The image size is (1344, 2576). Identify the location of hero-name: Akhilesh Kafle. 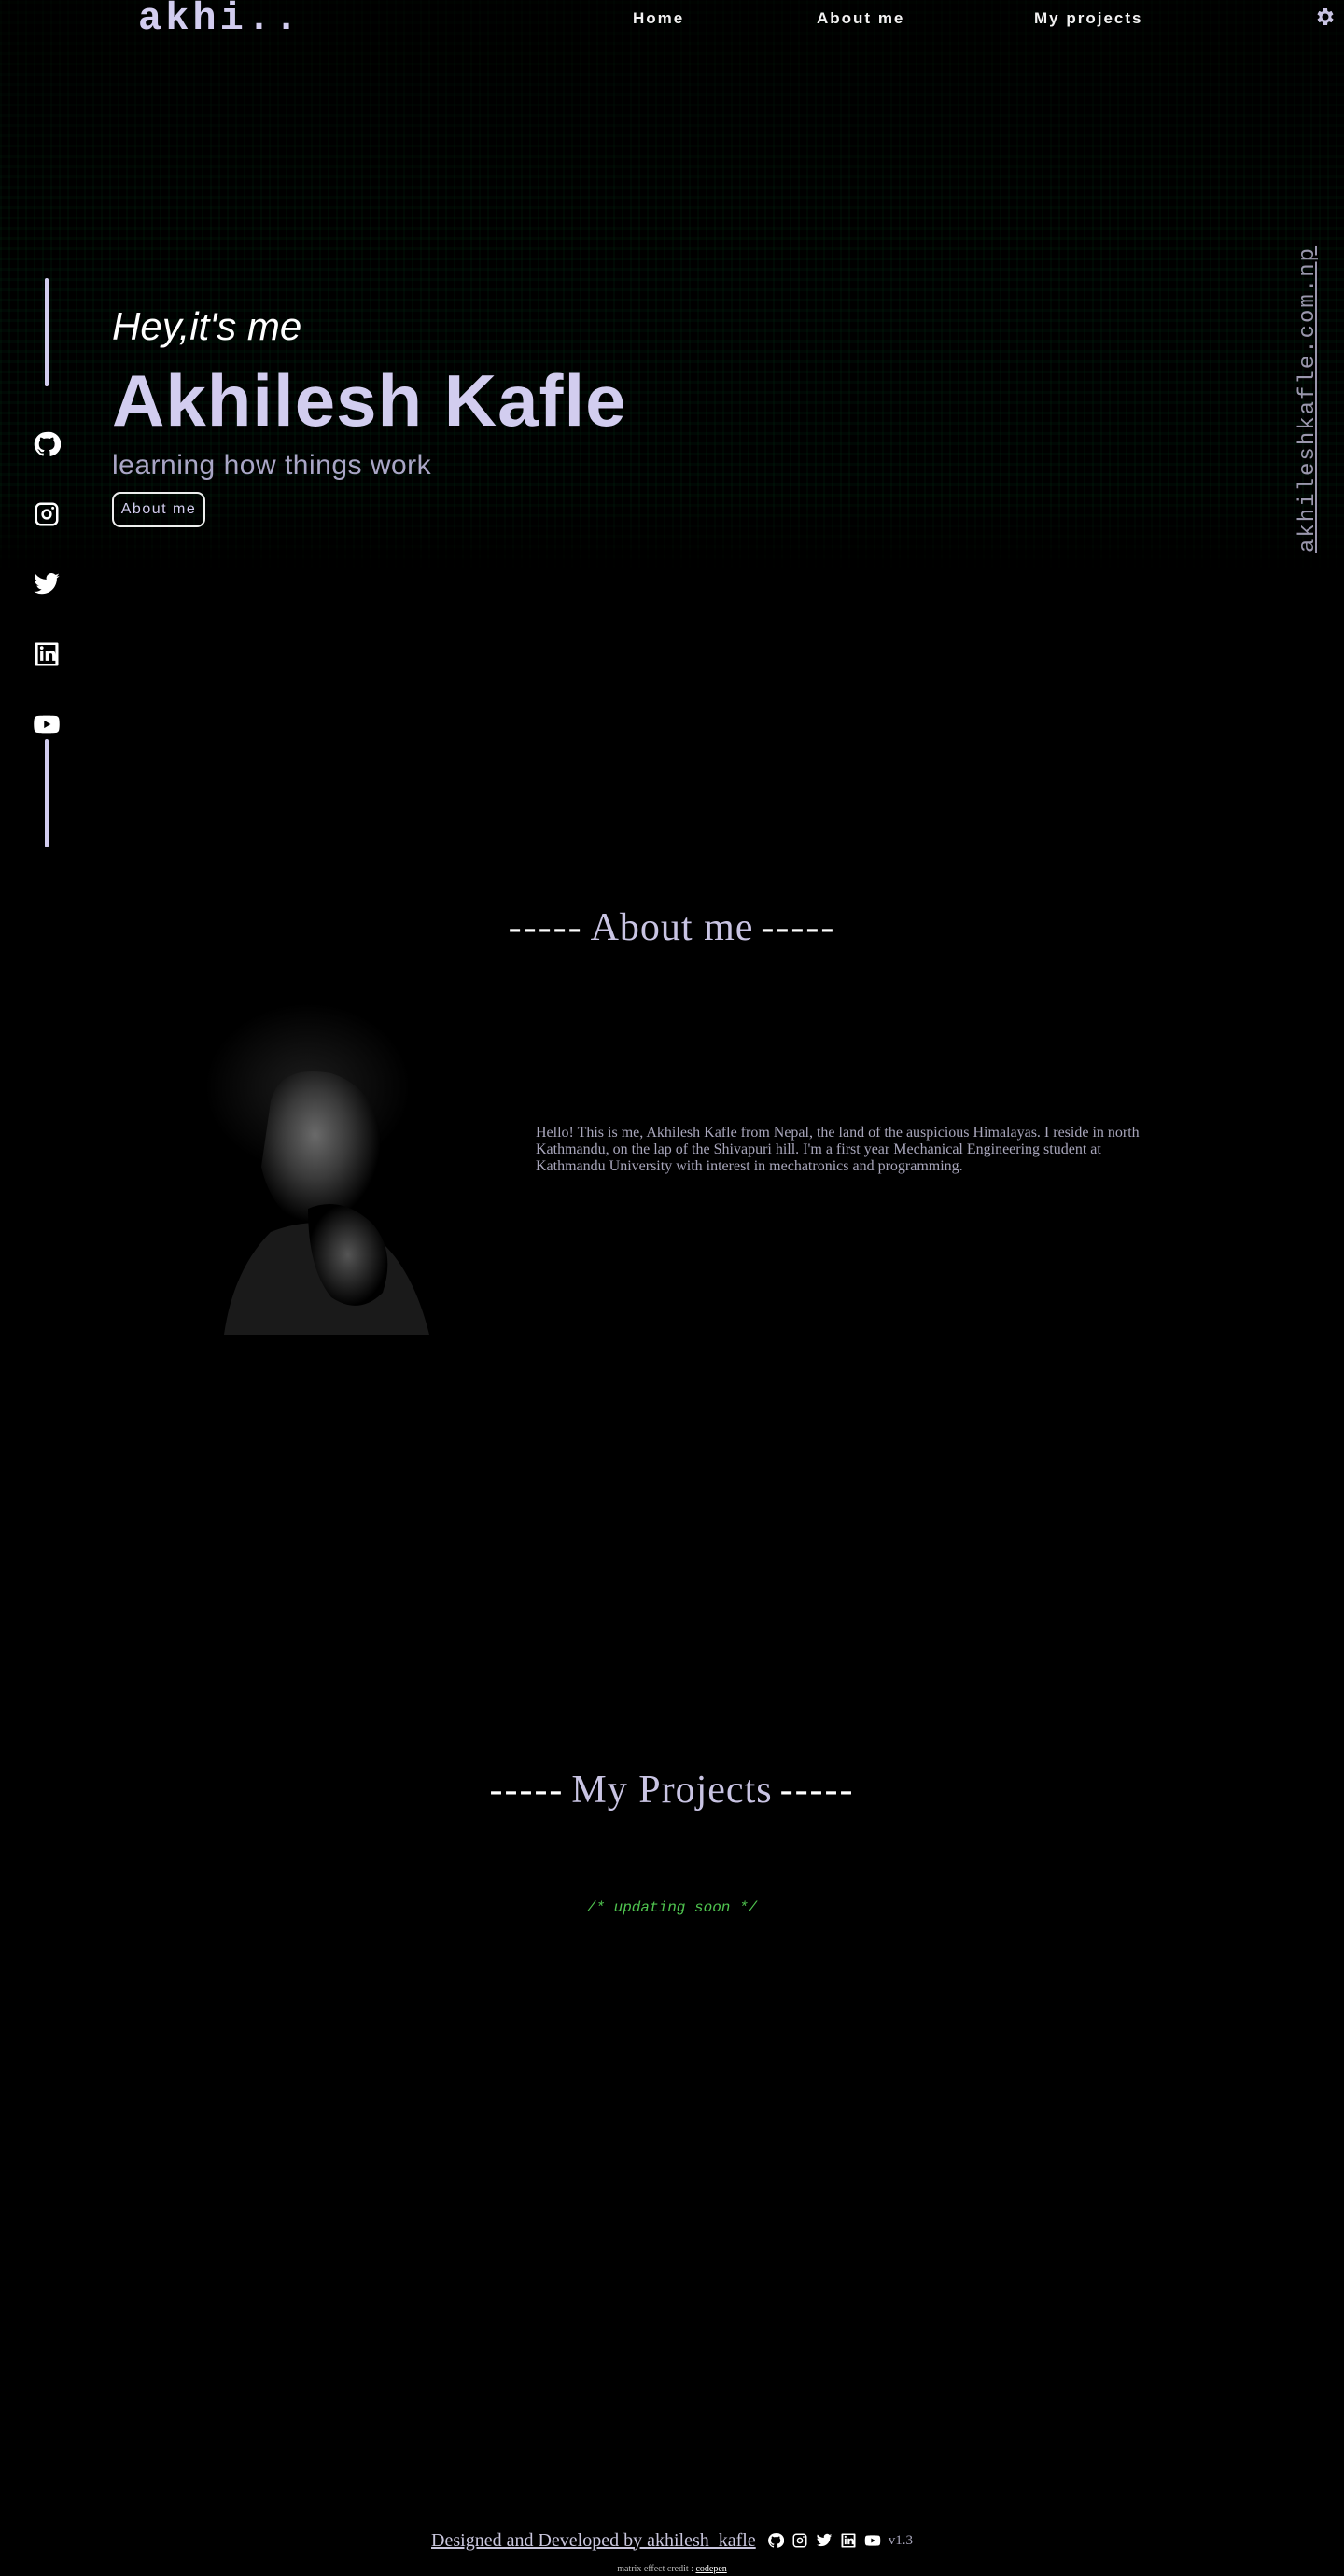
(369, 400).